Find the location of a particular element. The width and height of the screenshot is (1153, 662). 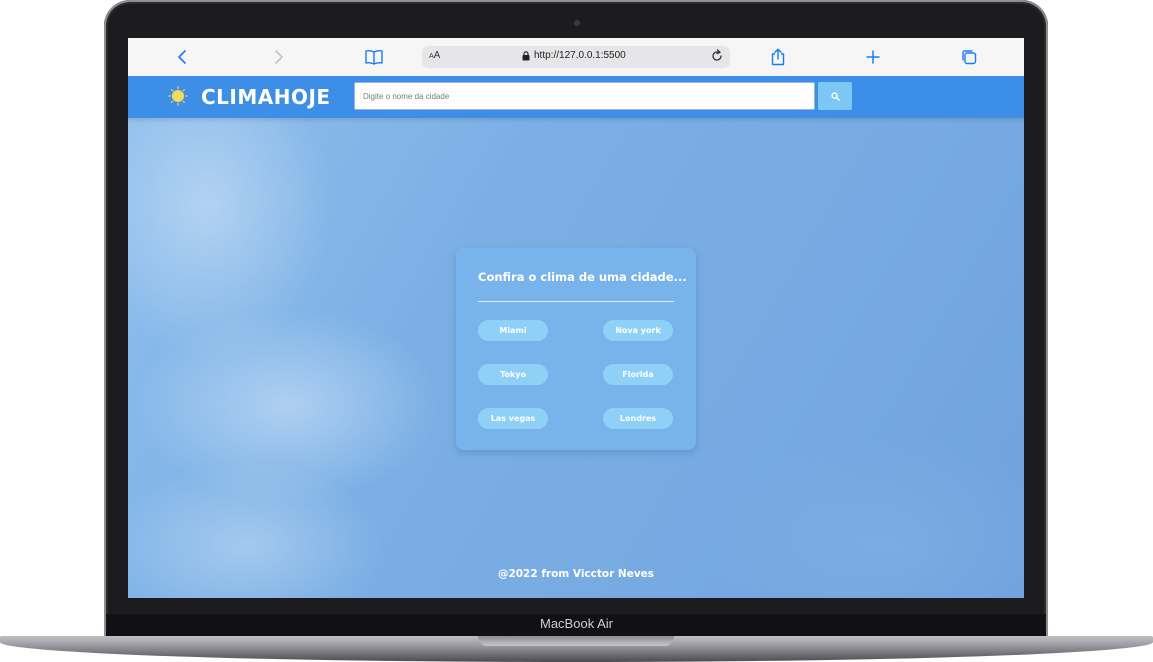

url-text: http://127.0.0.1:5500 is located at coordinates (580, 55).